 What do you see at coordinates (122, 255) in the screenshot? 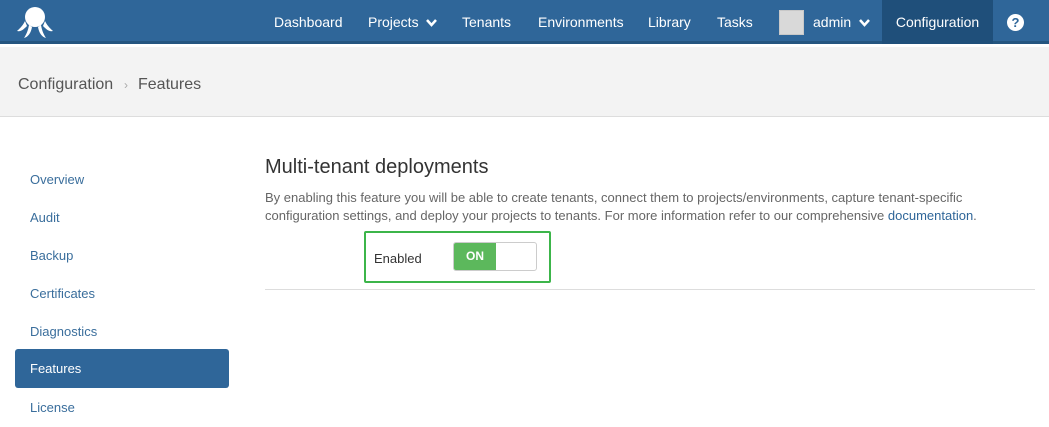
I see `sidebar-item-backup: Backup` at bounding box center [122, 255].